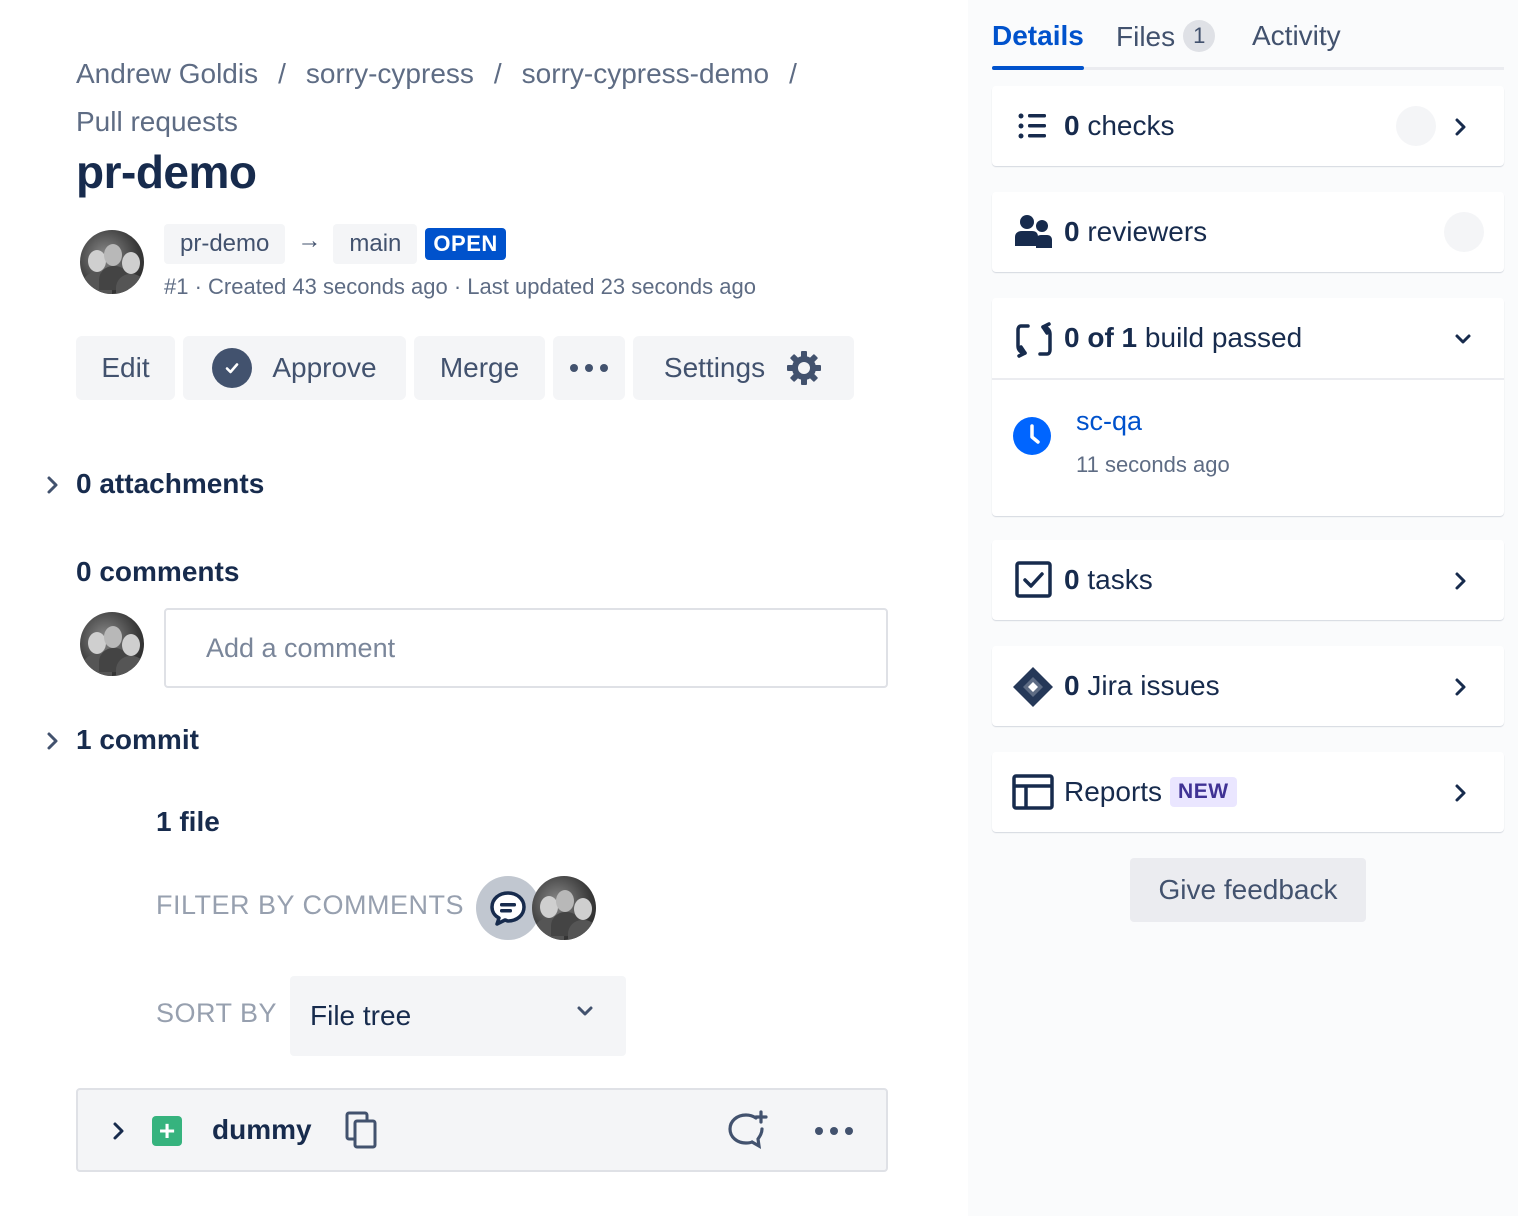  What do you see at coordinates (137, 740) in the screenshot?
I see `commits-toggle: 1 commit` at bounding box center [137, 740].